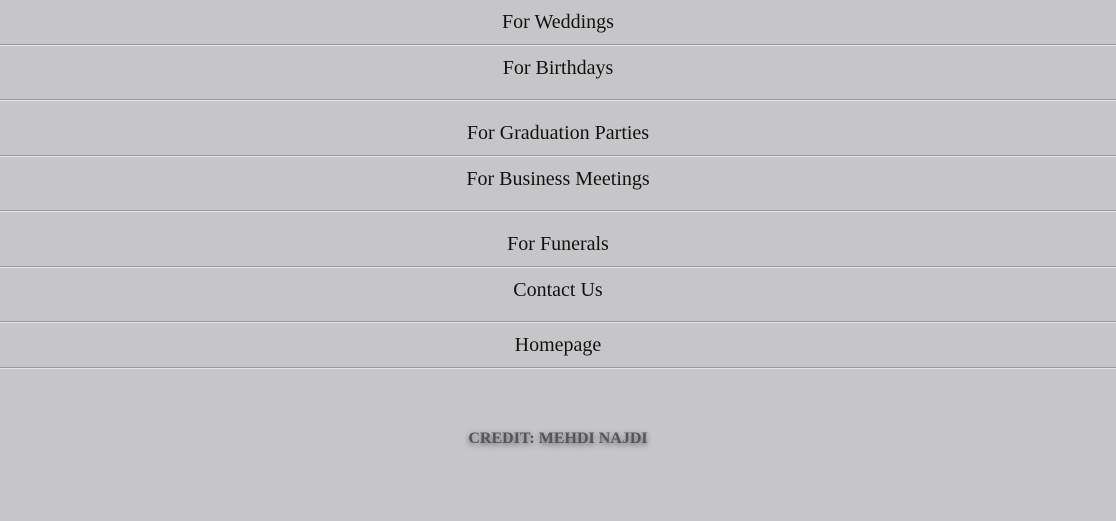 This screenshot has width=1116, height=521. Describe the element at coordinates (558, 22) in the screenshot. I see `nav-item-weddings: For Weddings` at that location.